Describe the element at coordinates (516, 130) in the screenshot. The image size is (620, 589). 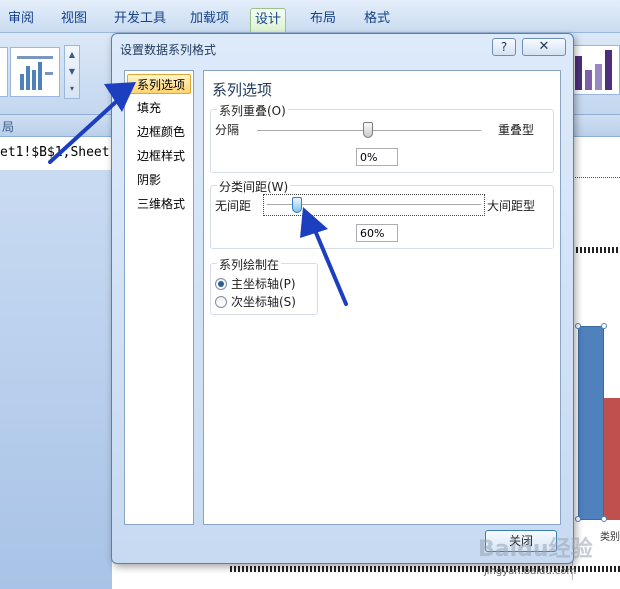
I see `overlap-right-label: 重叠型` at that location.